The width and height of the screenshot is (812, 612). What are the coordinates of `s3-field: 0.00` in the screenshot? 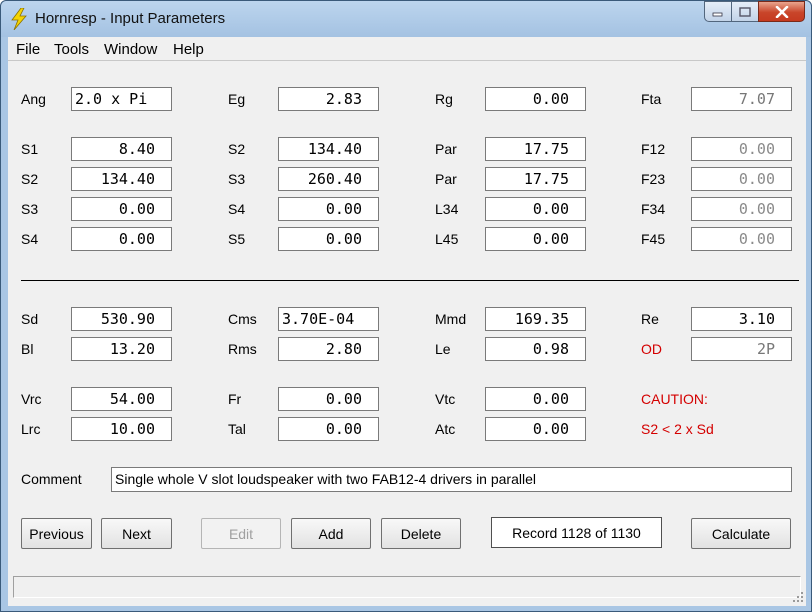 It's located at (121, 209).